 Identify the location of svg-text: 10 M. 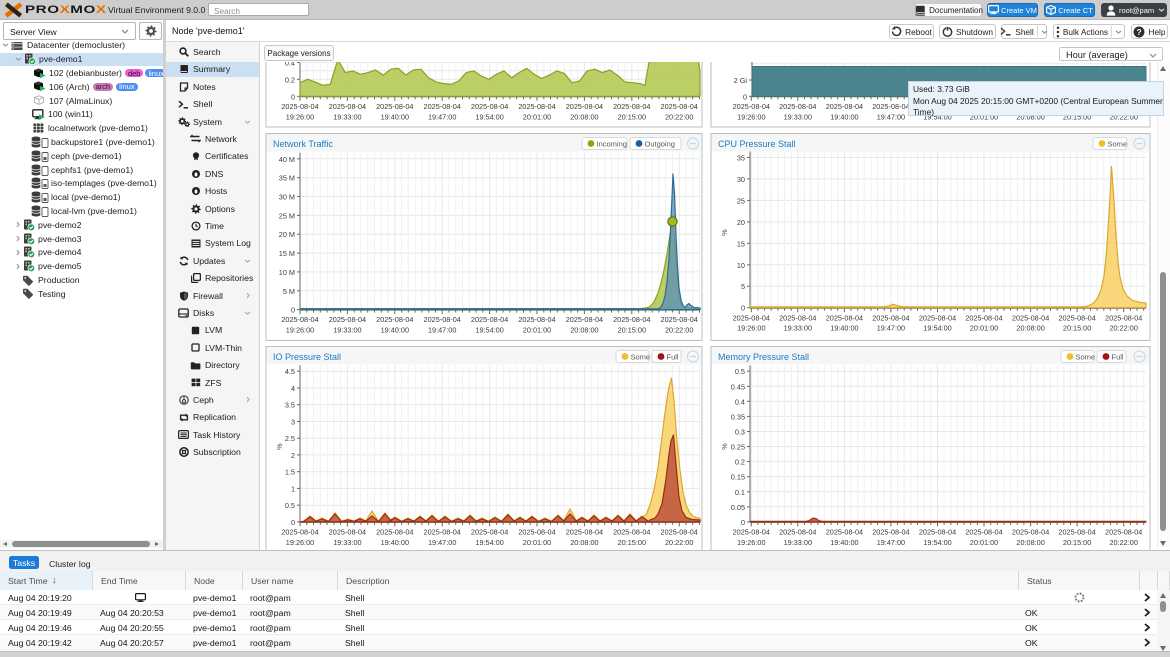
(287, 272).